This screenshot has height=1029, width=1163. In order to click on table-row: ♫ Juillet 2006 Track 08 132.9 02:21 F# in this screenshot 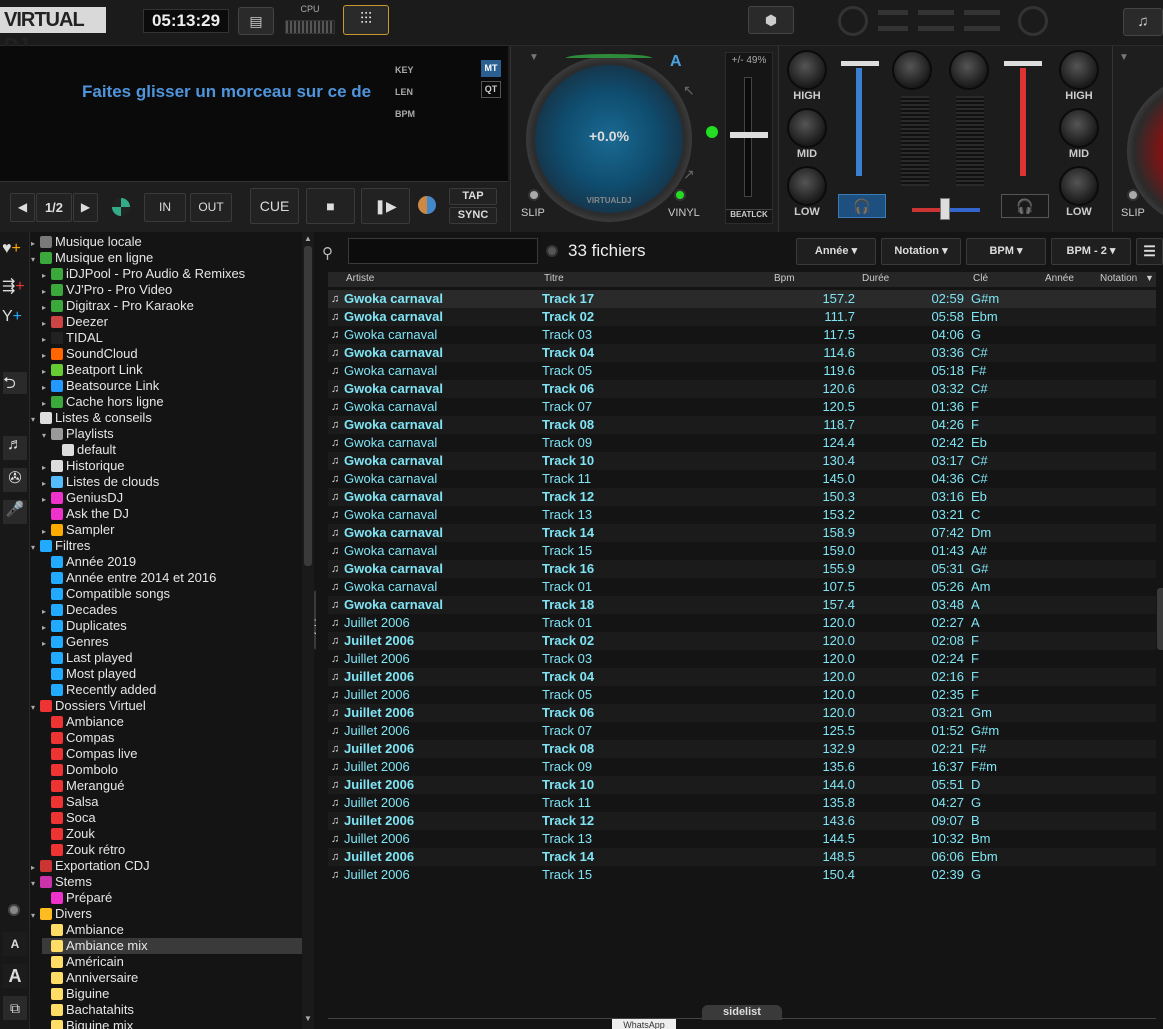, I will do `click(742, 749)`.